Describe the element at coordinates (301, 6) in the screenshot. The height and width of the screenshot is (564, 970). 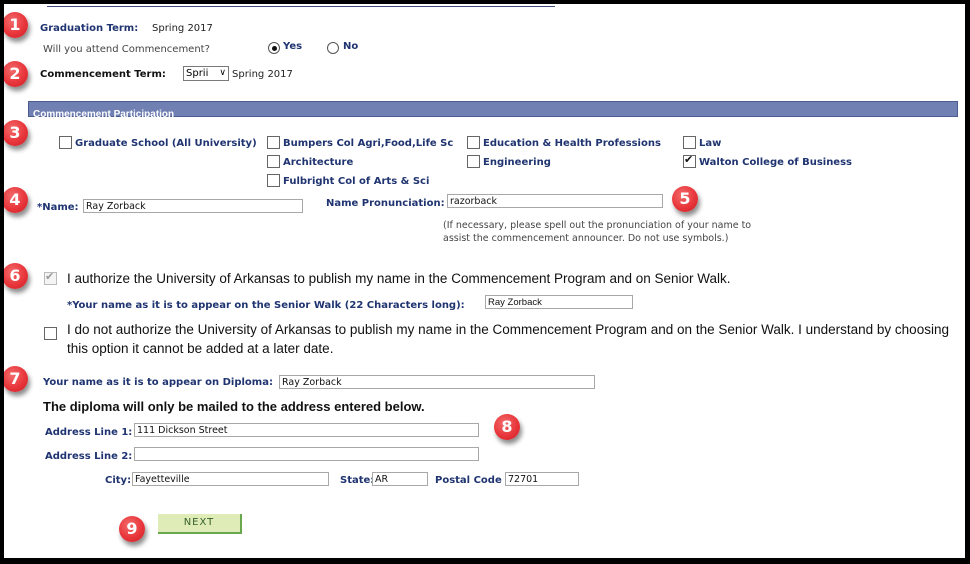
I see `top-divider` at that location.